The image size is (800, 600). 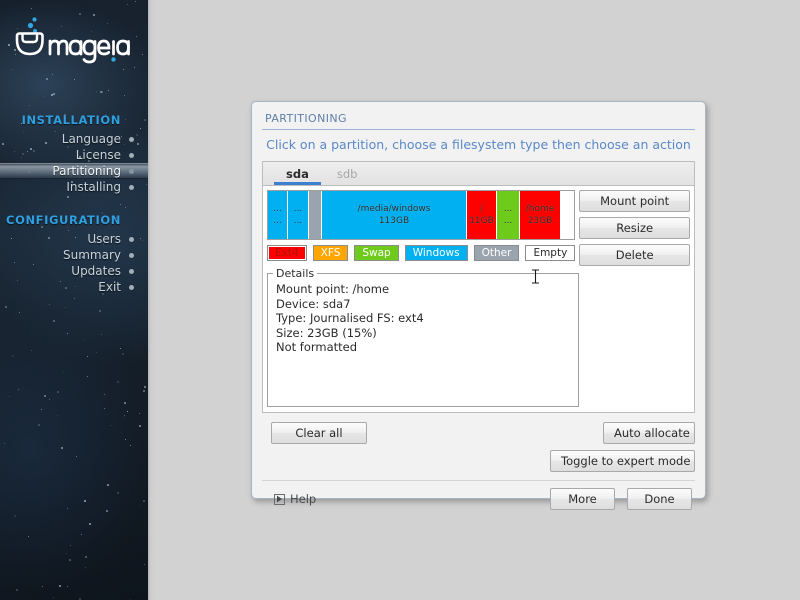 I want to click on sidebar-item-label: License, so click(x=98, y=155).